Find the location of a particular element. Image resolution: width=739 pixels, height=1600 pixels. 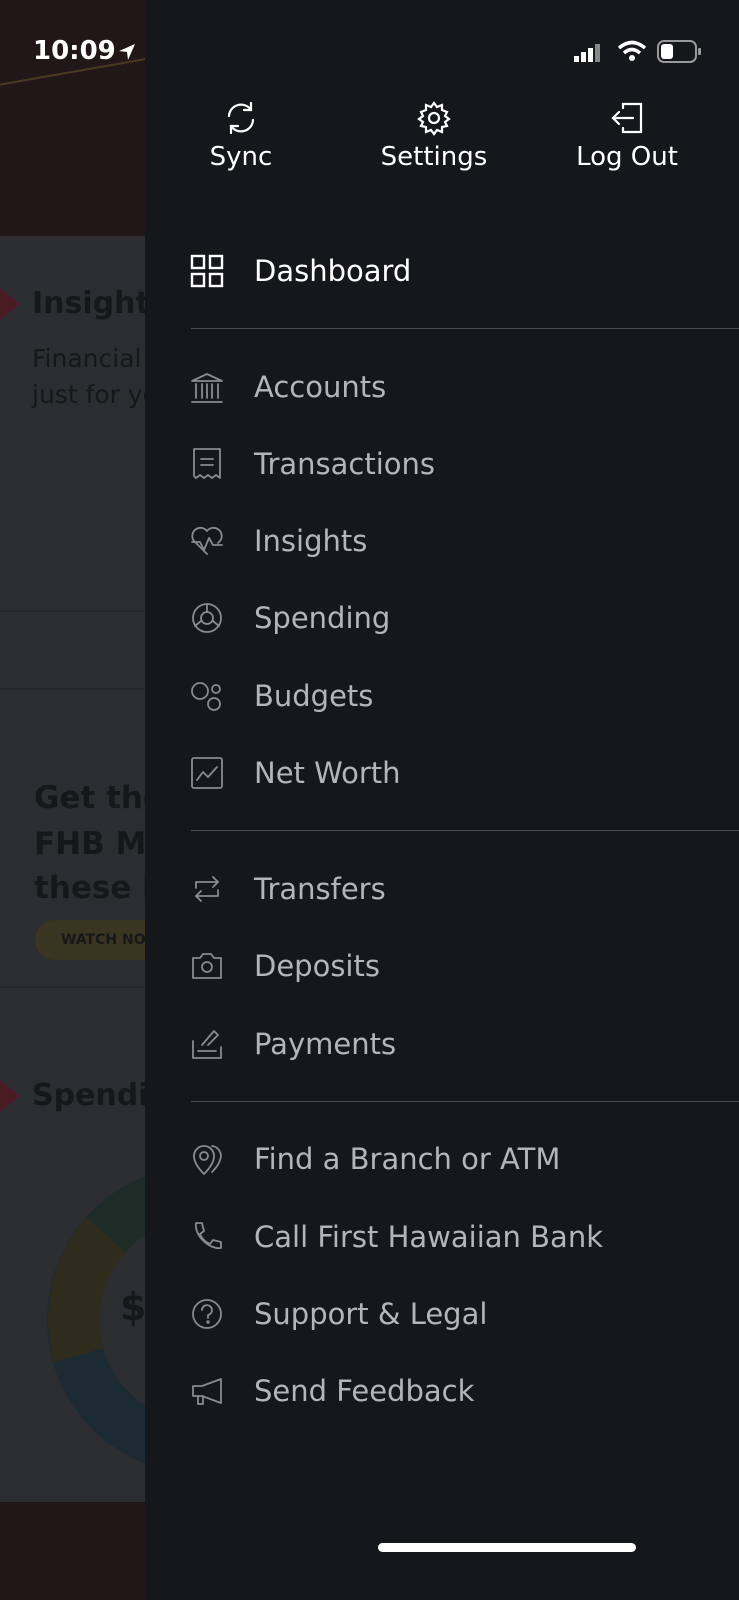

settings-label: Settings is located at coordinates (434, 157).